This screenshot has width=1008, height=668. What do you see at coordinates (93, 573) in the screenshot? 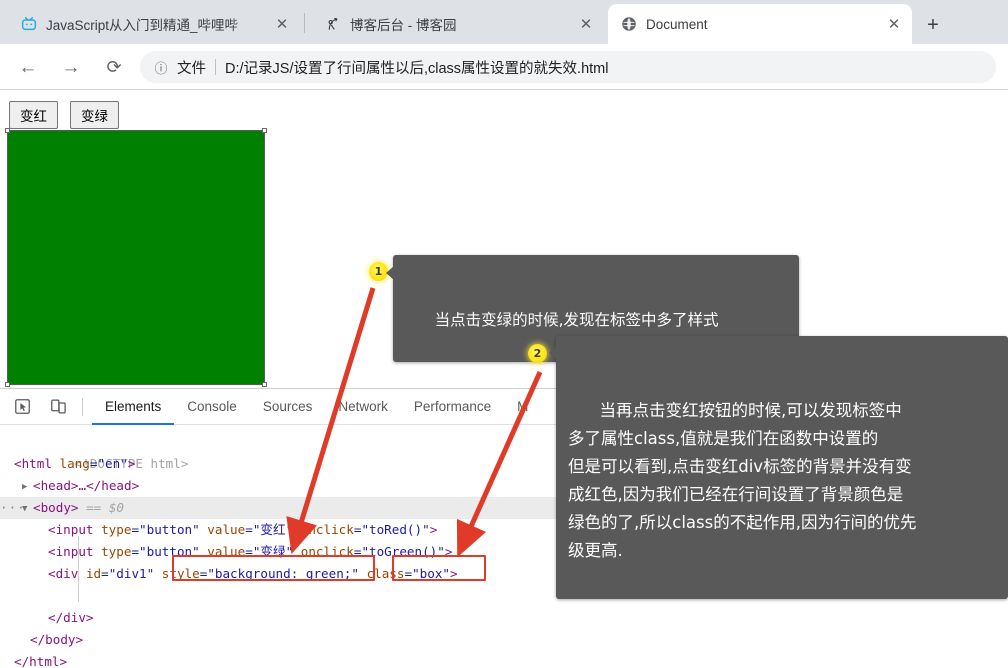
I see `div1-id-attr: id` at bounding box center [93, 573].